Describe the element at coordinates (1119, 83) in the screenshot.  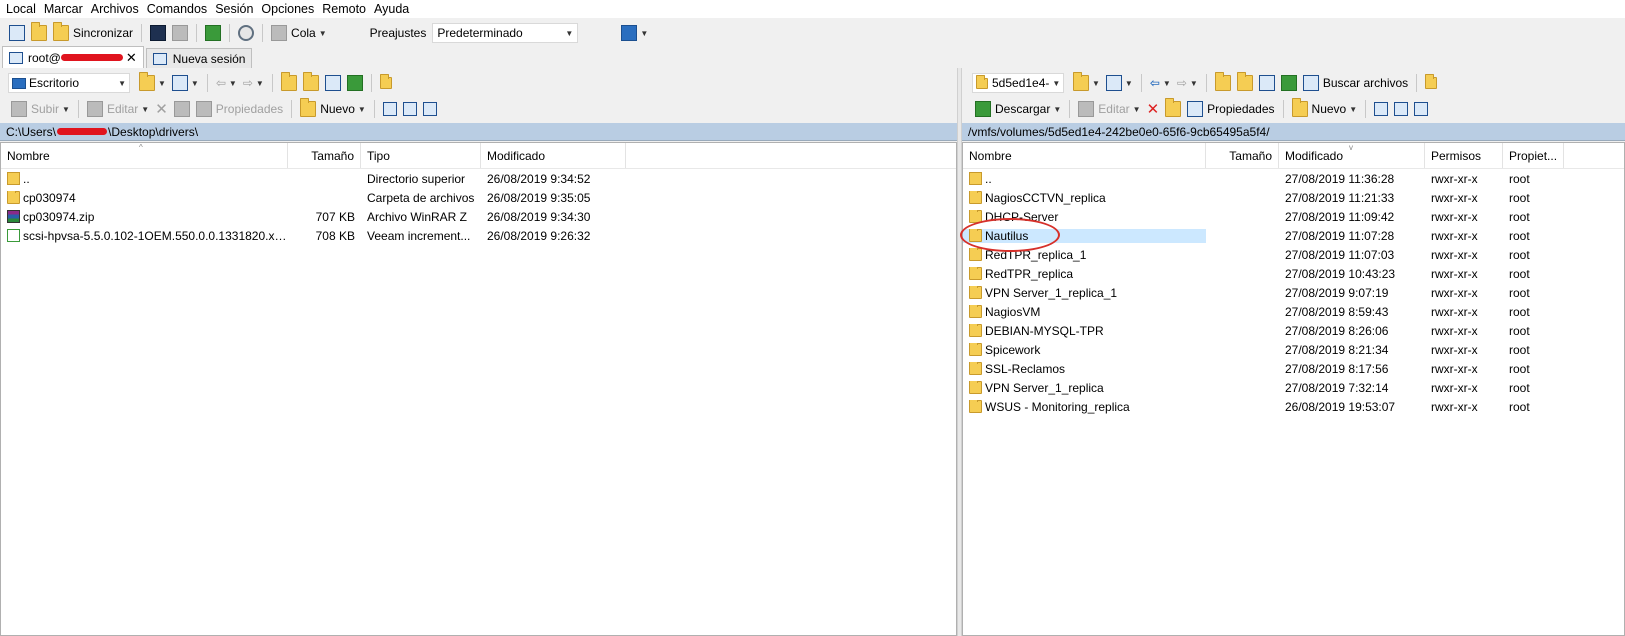
I see `remote-filter-button: ▼` at that location.